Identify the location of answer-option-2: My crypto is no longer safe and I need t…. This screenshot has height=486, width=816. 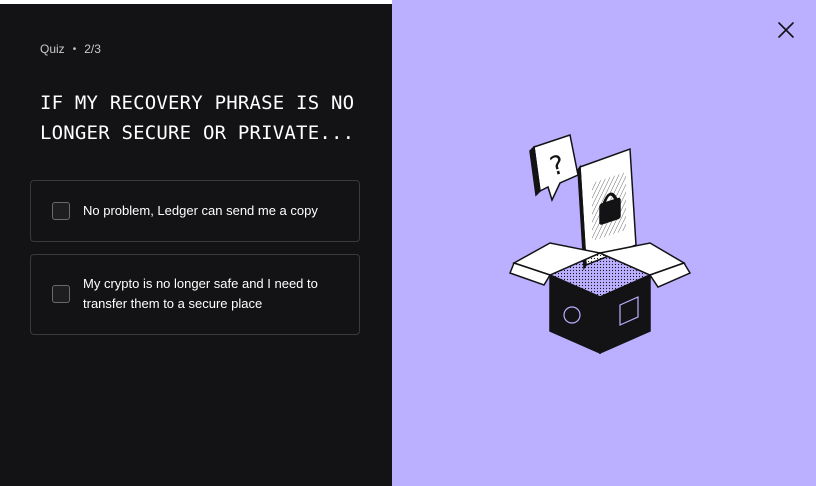
(195, 294).